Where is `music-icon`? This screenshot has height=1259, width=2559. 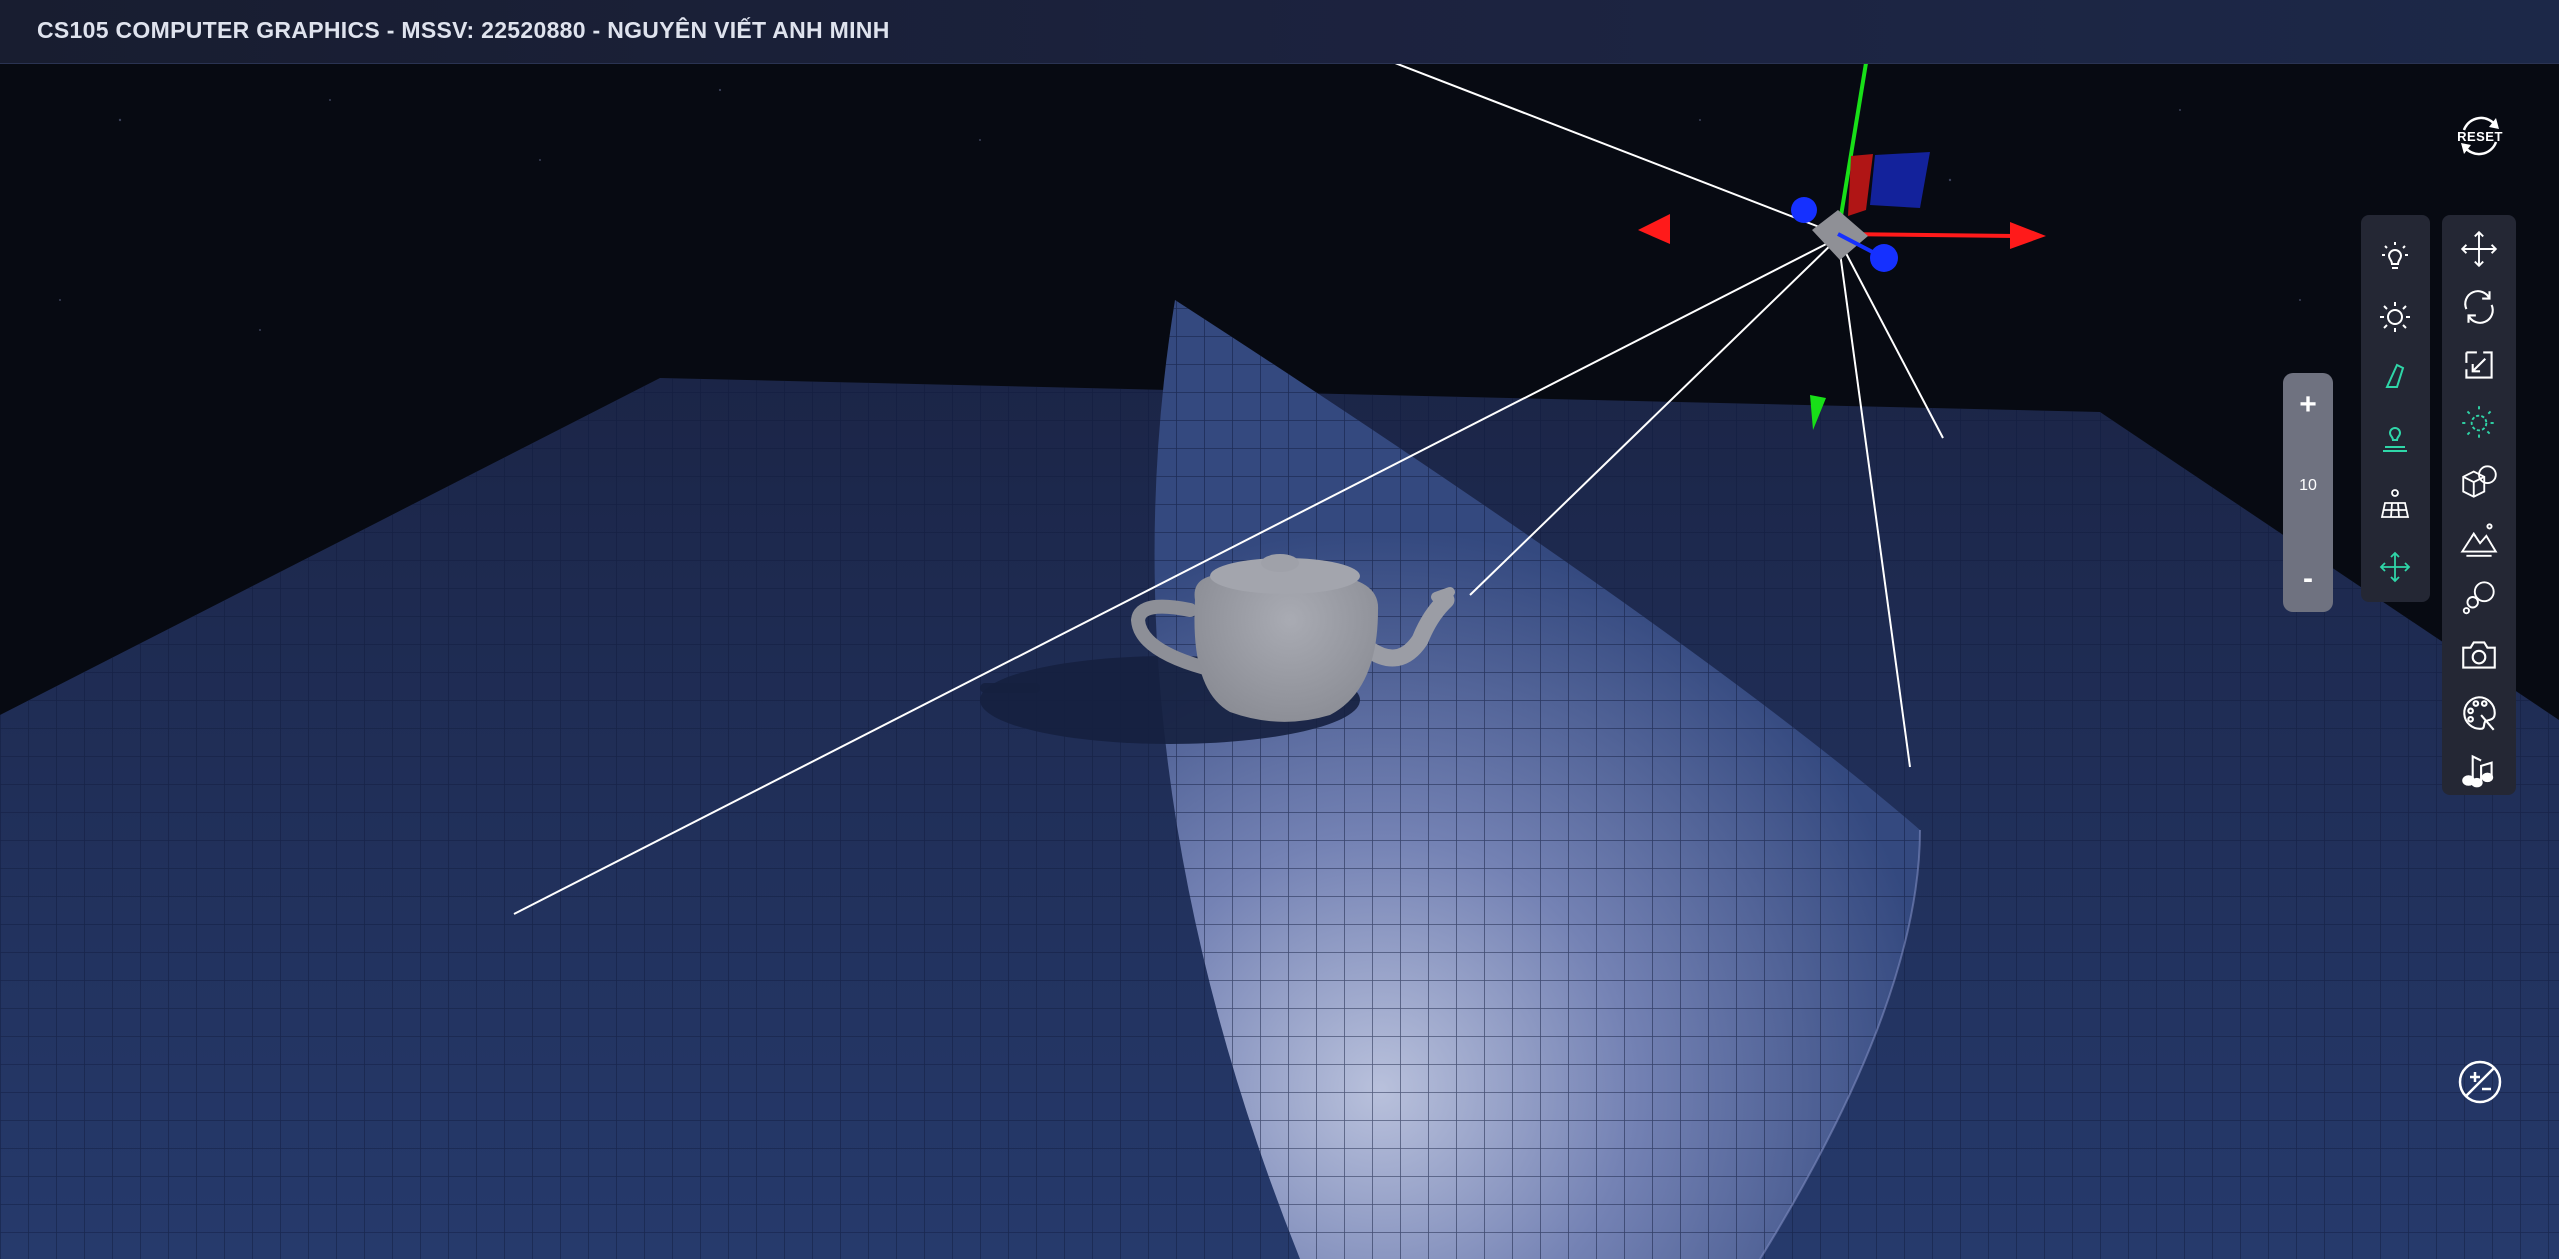
music-icon is located at coordinates (2479, 769).